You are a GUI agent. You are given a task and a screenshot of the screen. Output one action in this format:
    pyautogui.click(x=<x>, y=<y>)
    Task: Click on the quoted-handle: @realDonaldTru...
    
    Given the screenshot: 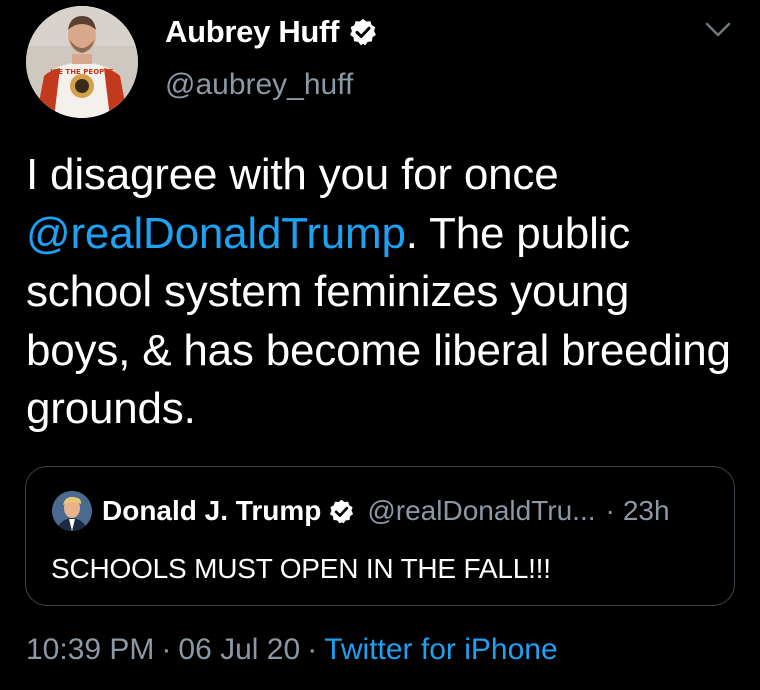 What is the action you would take?
    pyautogui.click(x=481, y=511)
    